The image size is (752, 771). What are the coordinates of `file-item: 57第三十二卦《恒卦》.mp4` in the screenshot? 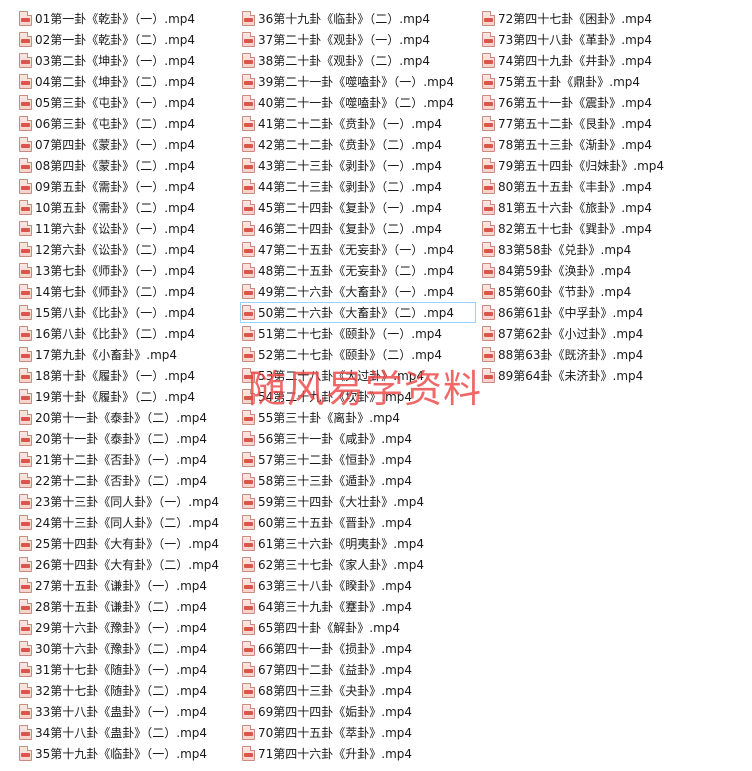 It's located at (358, 459).